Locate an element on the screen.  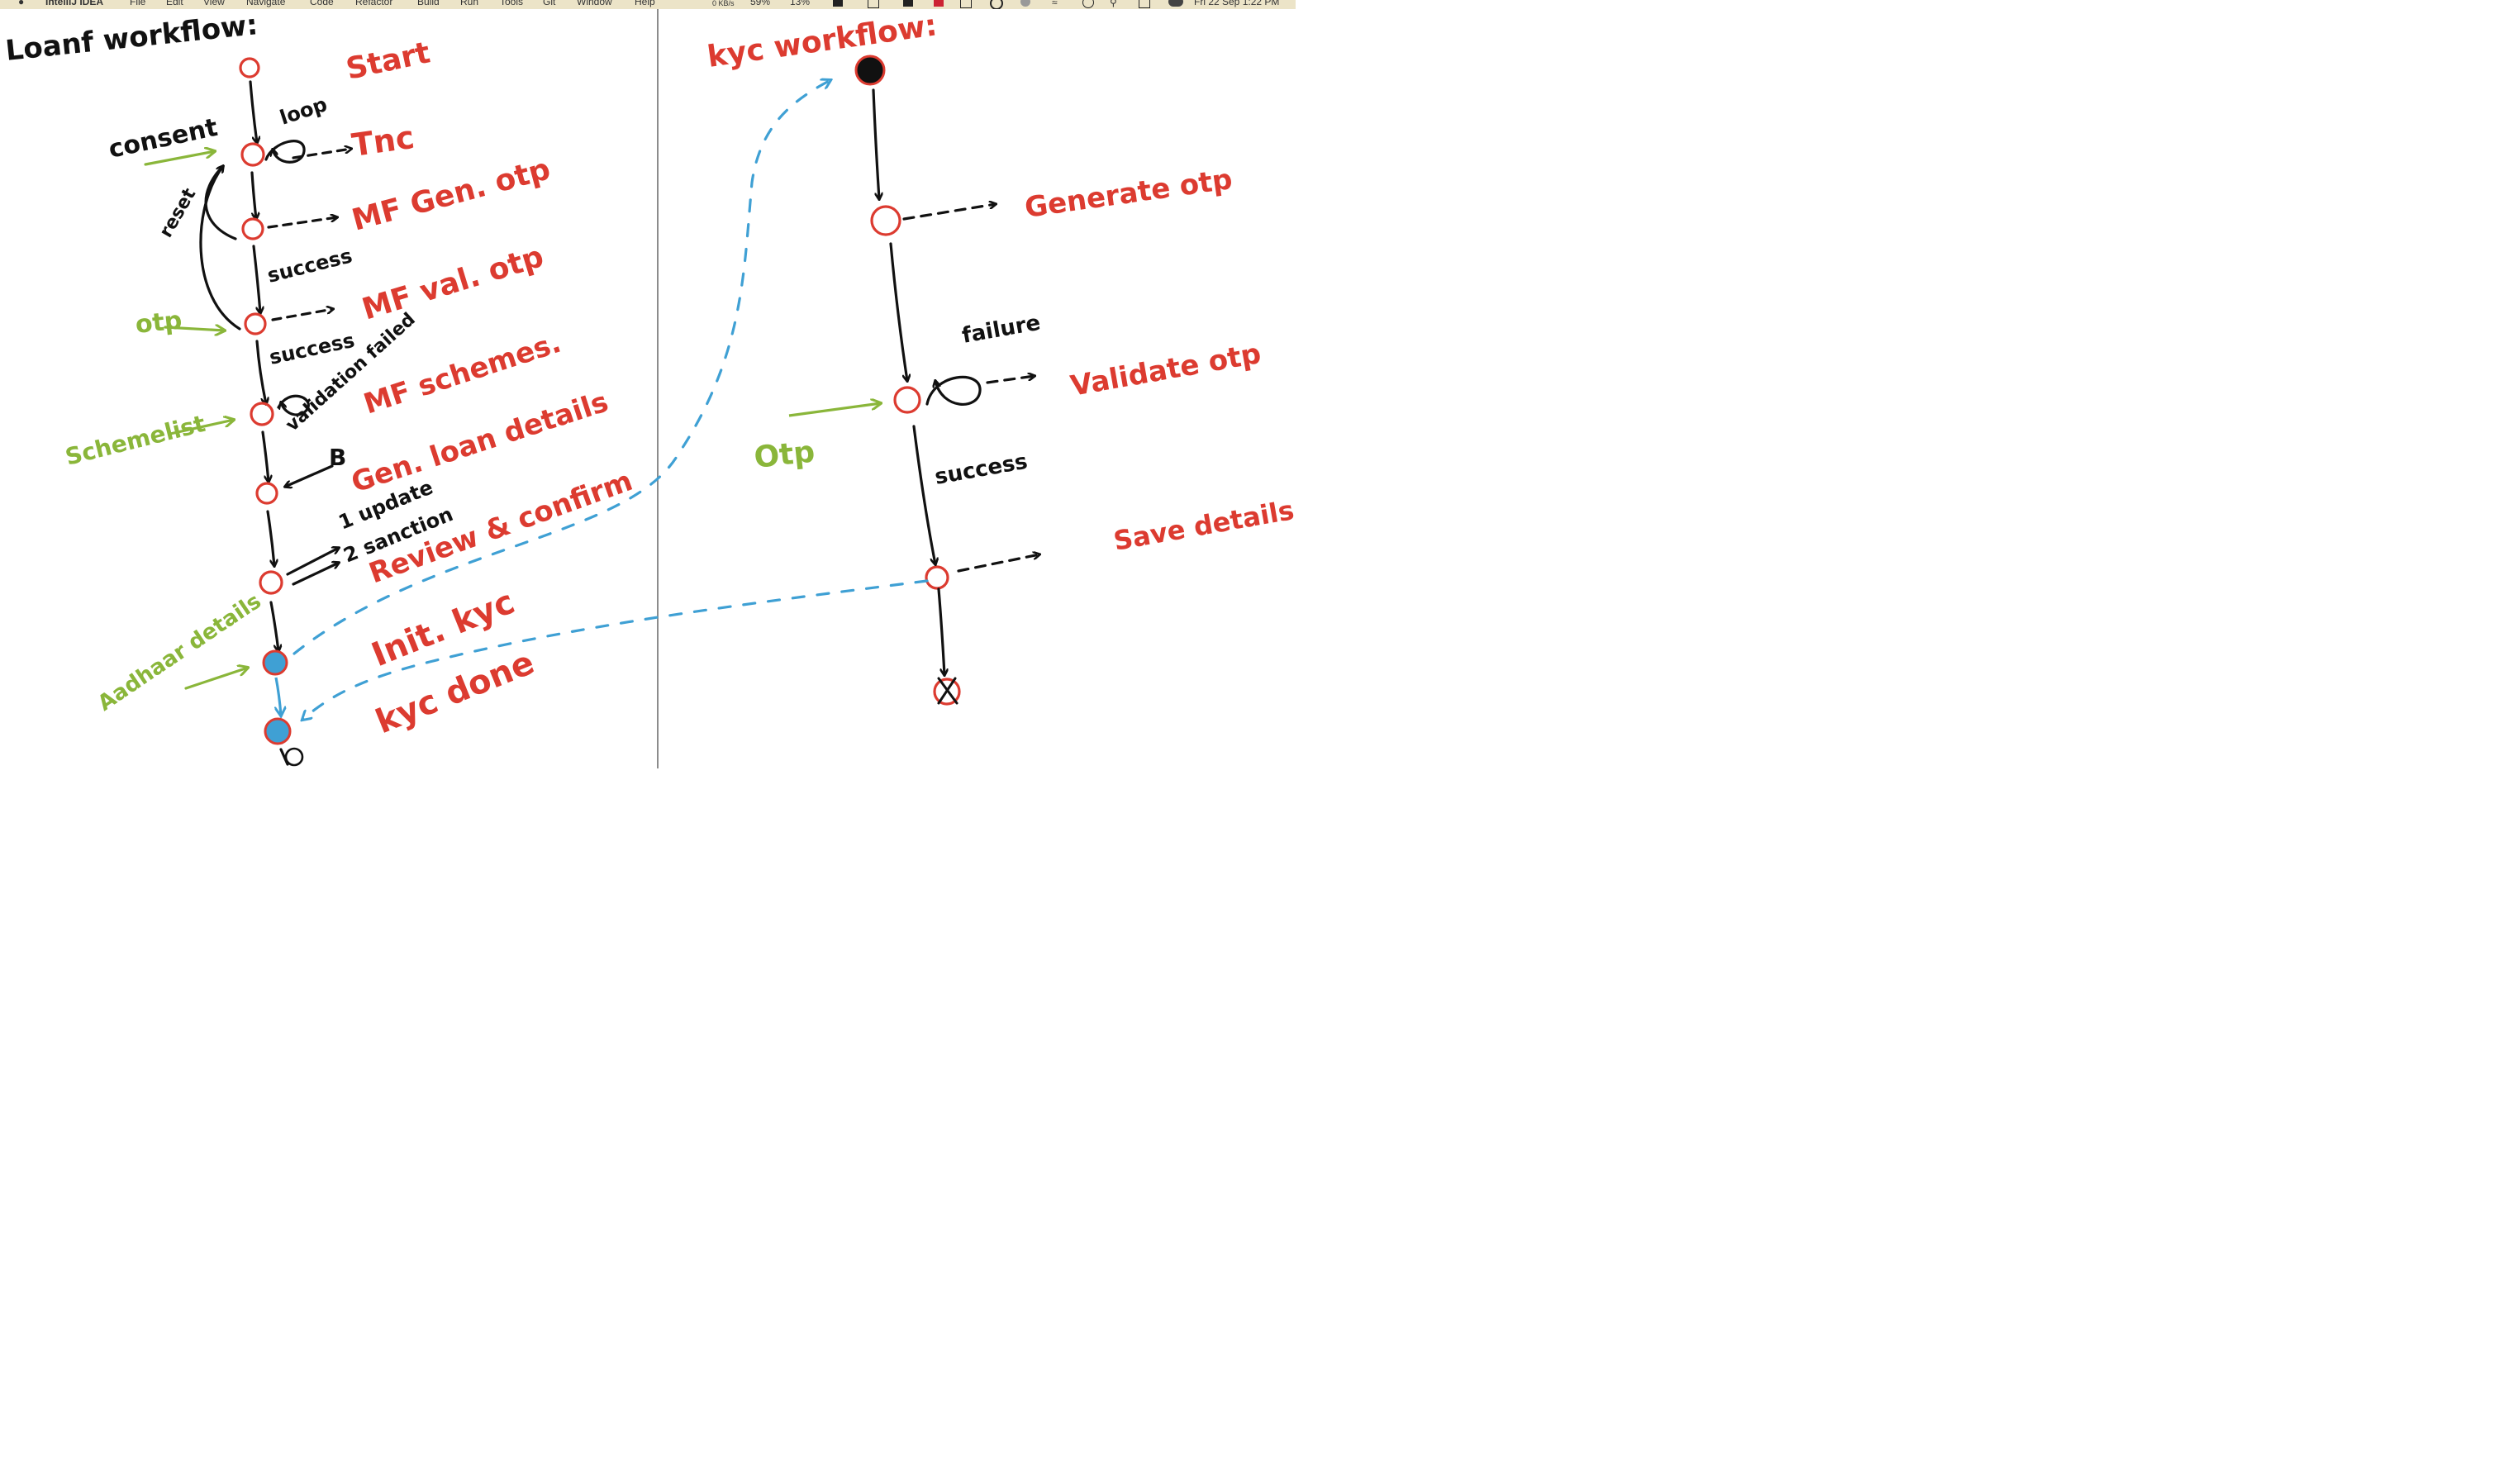
menu-code: Code is located at coordinates (322, 3).